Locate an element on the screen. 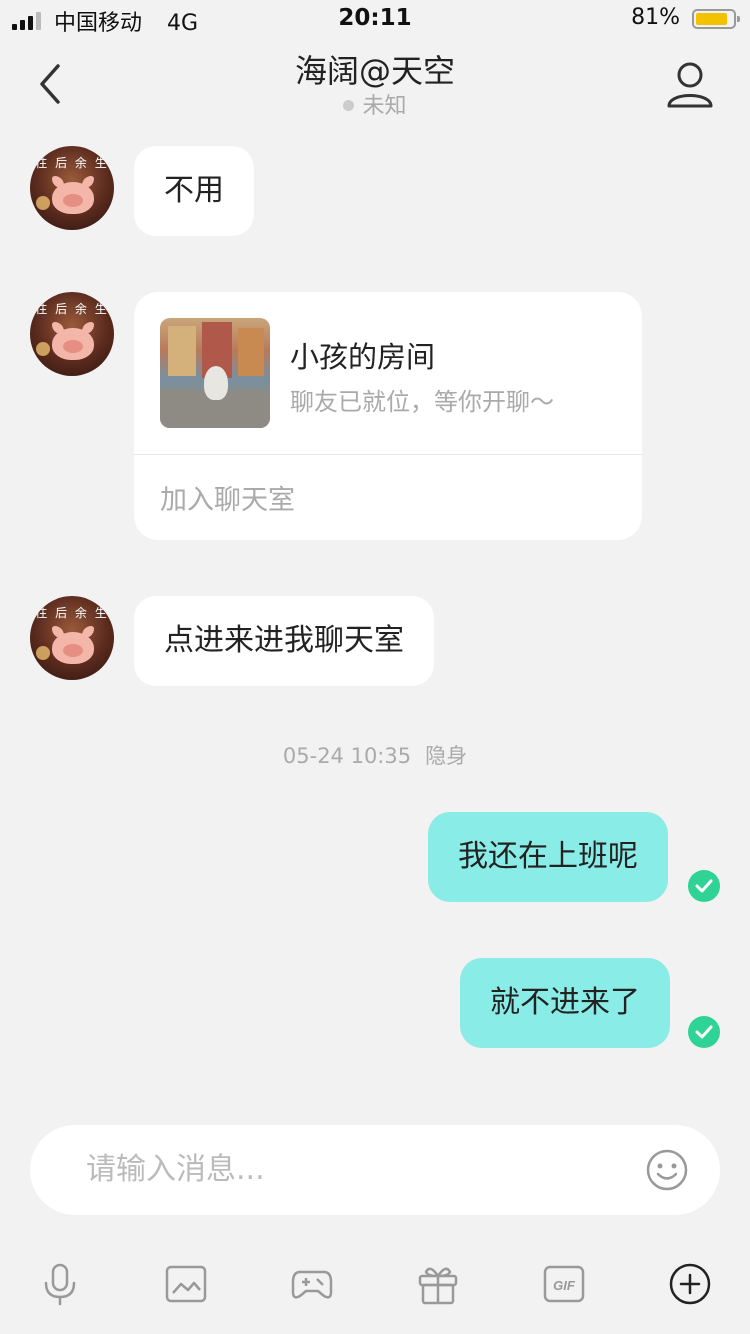  chatroom-invite-card: 小孩的房间 聊友已就位，等你开聊～ 加入聊天室 is located at coordinates (388, 416).